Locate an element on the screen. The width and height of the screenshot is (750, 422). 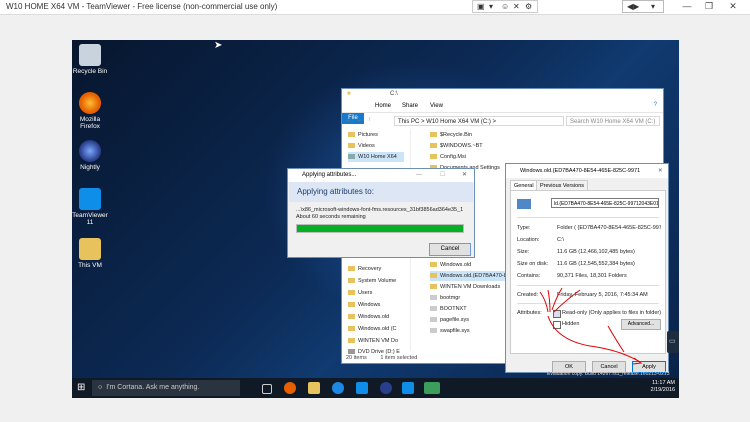
nav-item: Windows is located at coordinates (364, 305).